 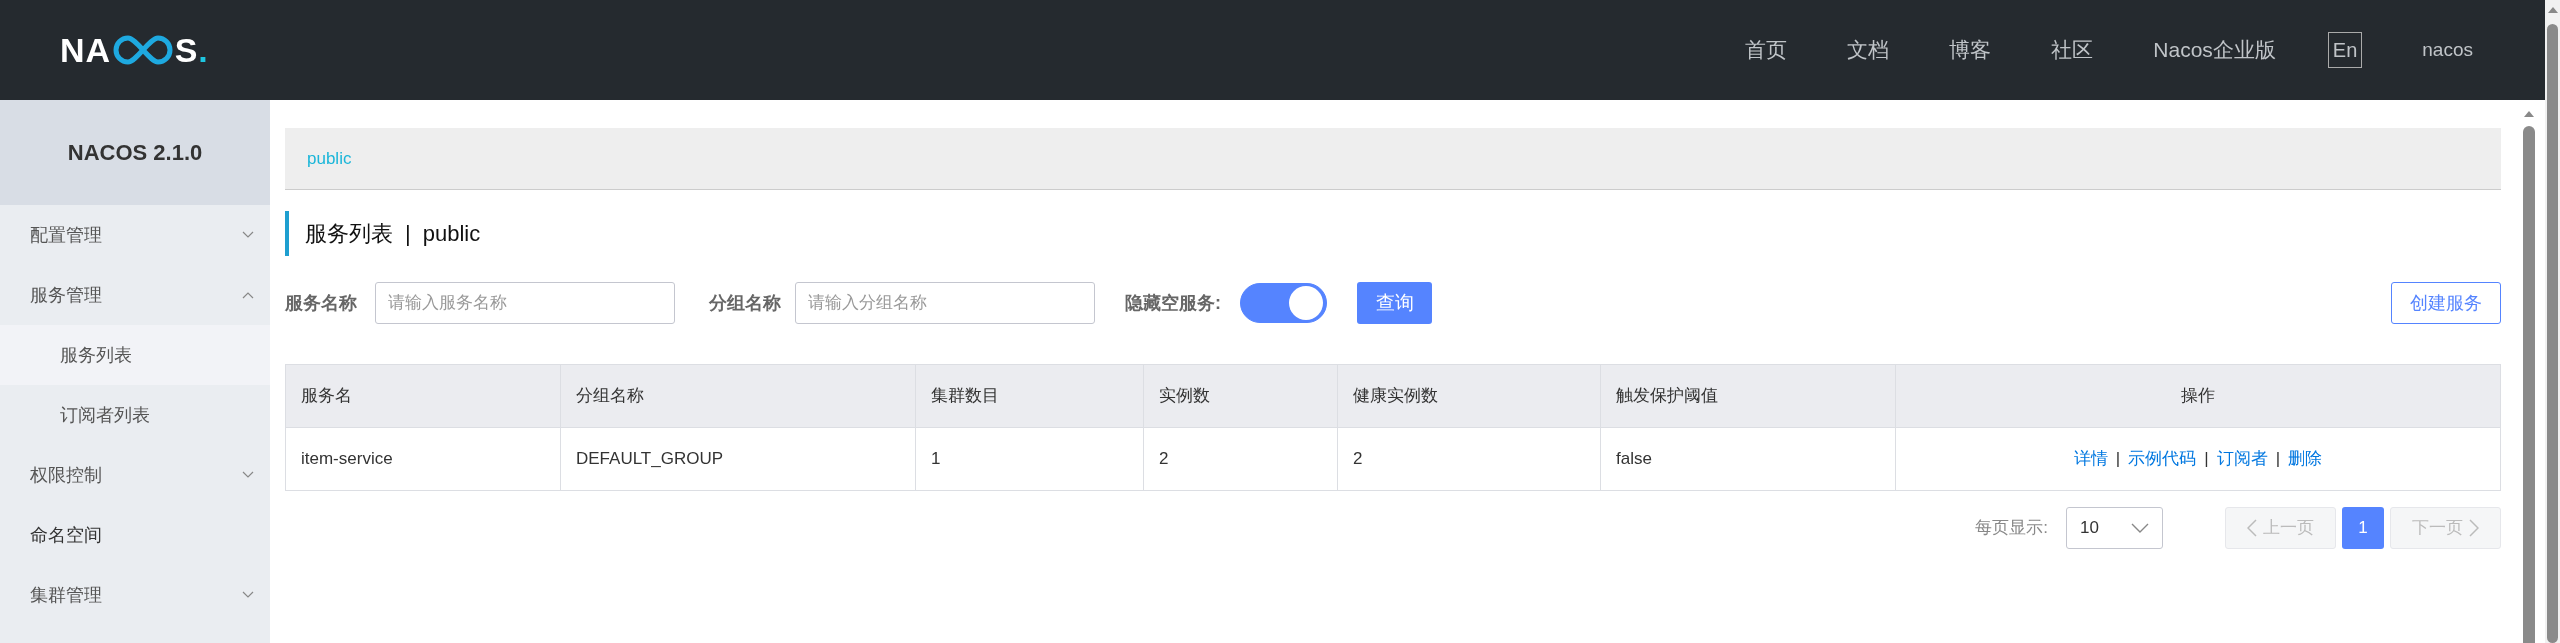 I want to click on page-title-text: 服务列表, so click(x=349, y=234).